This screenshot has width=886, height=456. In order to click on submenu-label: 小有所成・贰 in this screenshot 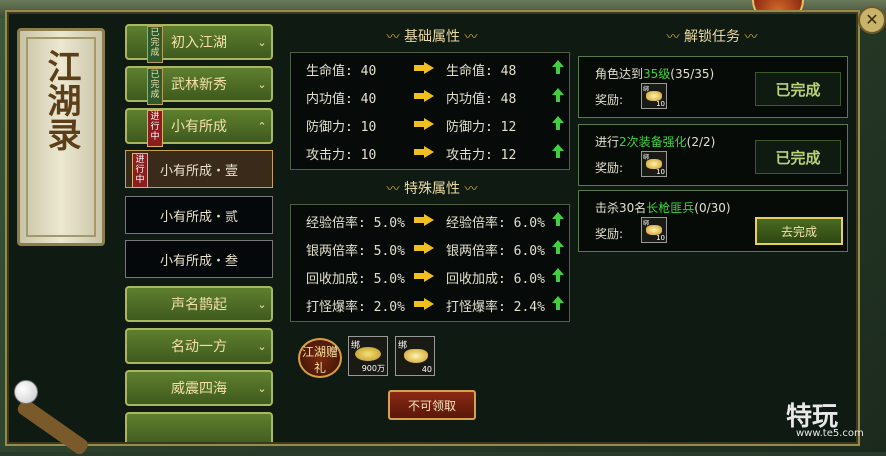, I will do `click(198, 217)`.